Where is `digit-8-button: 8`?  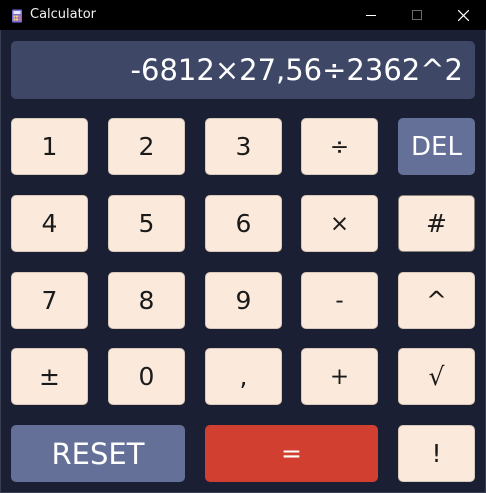
digit-8-button: 8 is located at coordinates (146, 300).